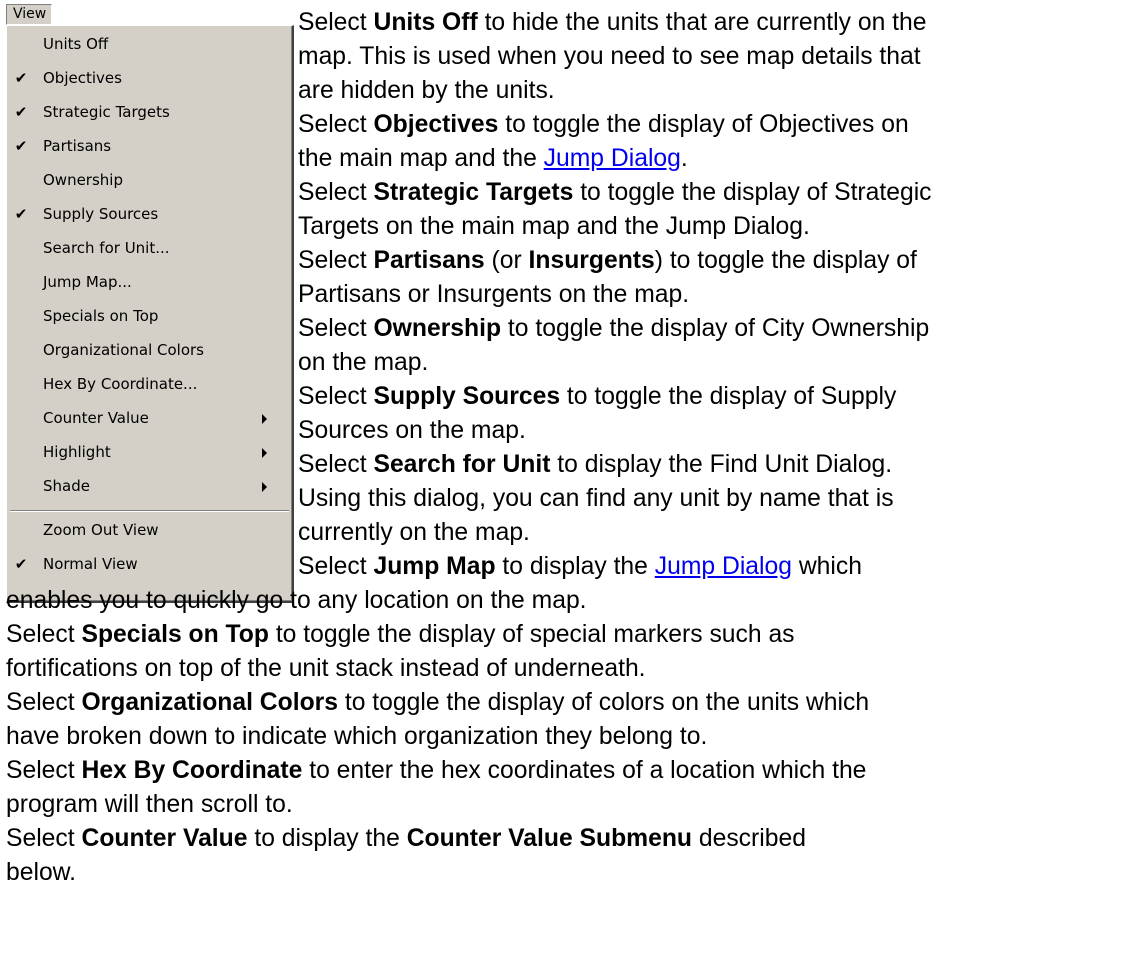  Describe the element at coordinates (148, 146) in the screenshot. I see `menu-item-partisans: ✔ Partisans` at that location.